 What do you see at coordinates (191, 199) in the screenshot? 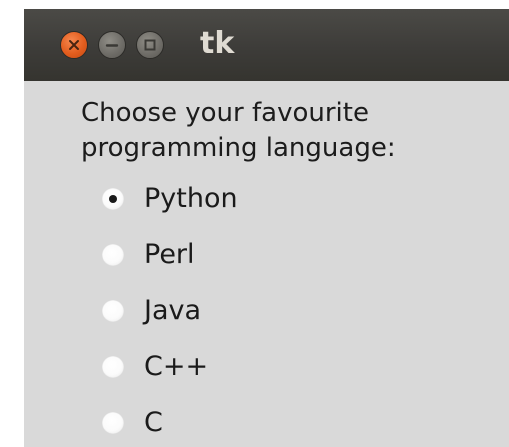
I see `radio-label: Python` at bounding box center [191, 199].